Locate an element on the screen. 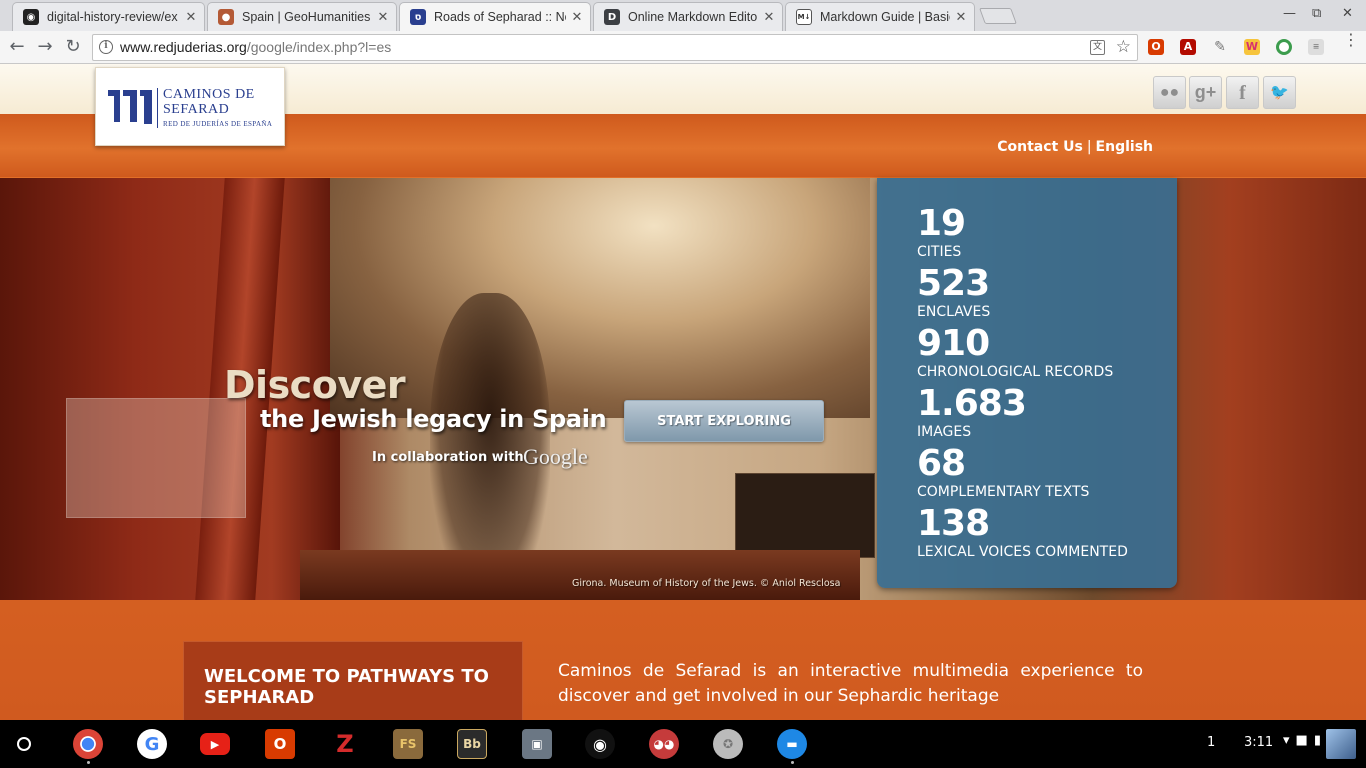  contact-us-link: Contact Us is located at coordinates (1040, 147).